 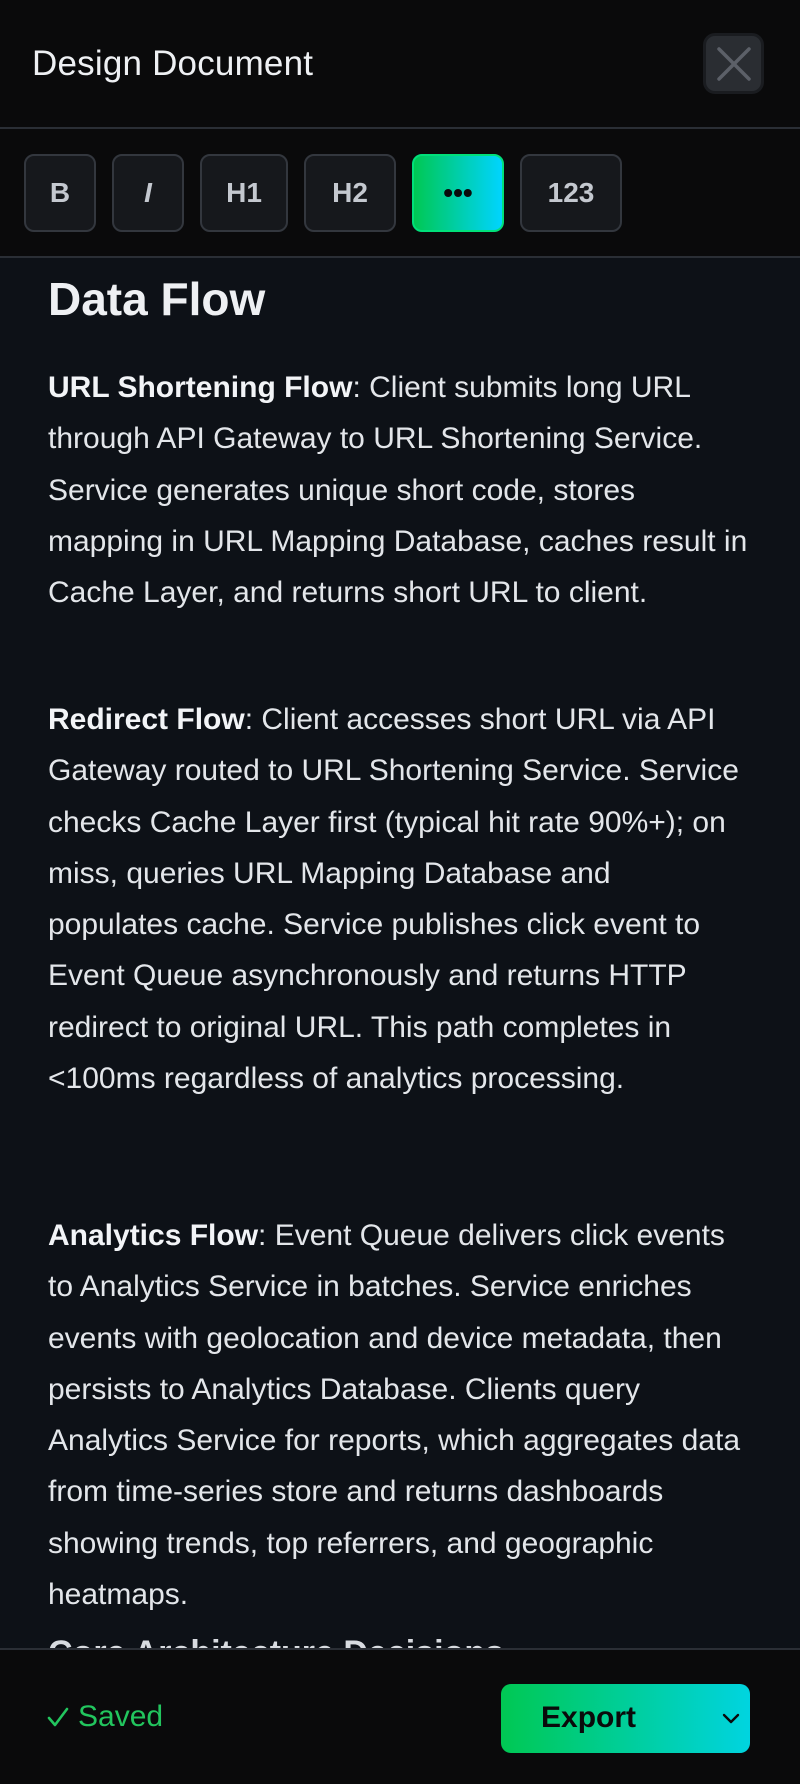 What do you see at coordinates (589, 1717) in the screenshot?
I see `export-label: Export` at bounding box center [589, 1717].